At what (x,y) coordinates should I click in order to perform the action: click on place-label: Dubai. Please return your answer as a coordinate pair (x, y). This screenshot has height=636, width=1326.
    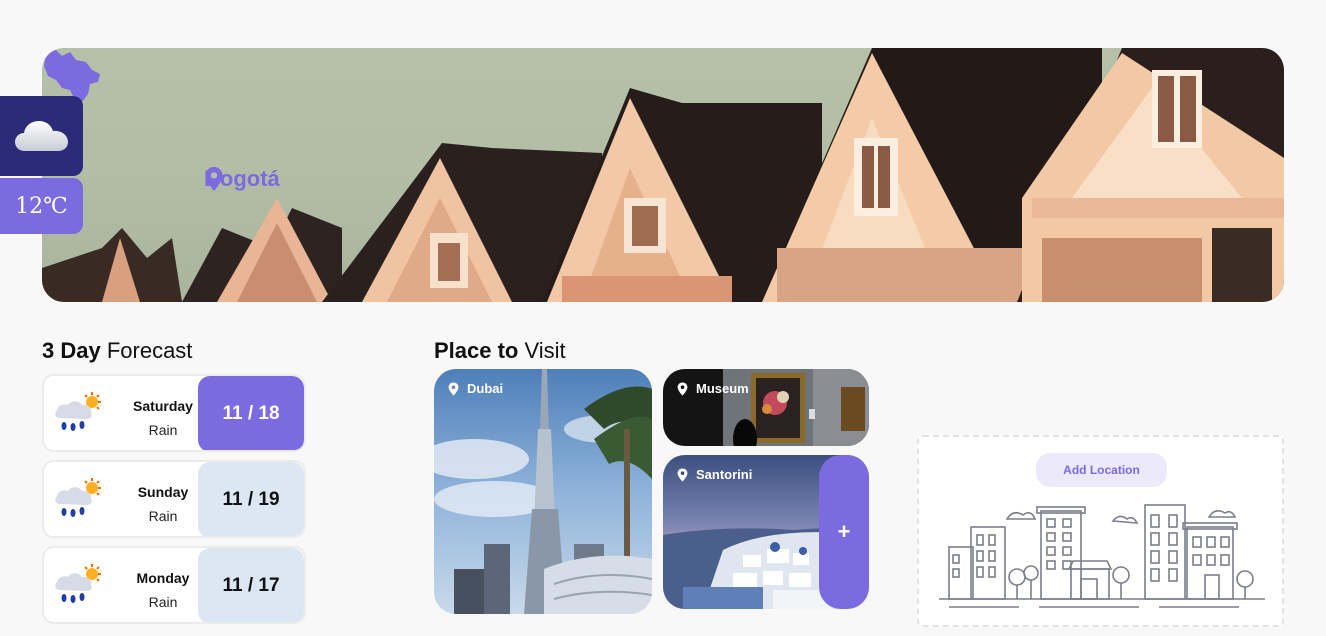
    Looking at the image, I should click on (475, 388).